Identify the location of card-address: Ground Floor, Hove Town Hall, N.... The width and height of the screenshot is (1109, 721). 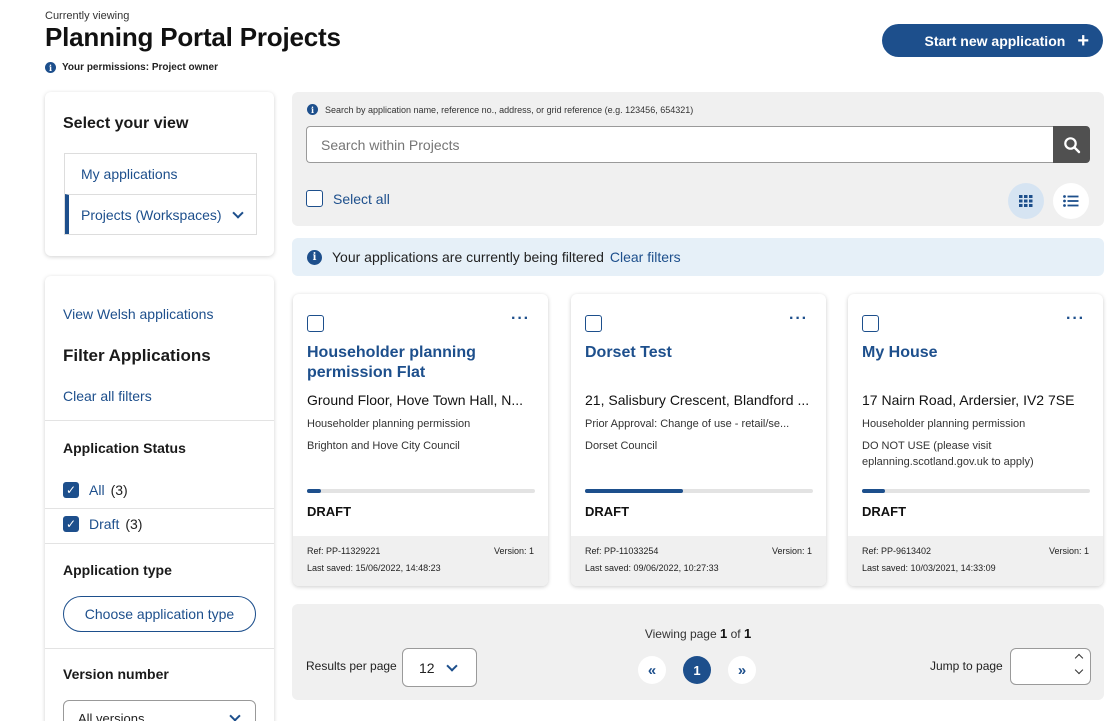
(415, 400).